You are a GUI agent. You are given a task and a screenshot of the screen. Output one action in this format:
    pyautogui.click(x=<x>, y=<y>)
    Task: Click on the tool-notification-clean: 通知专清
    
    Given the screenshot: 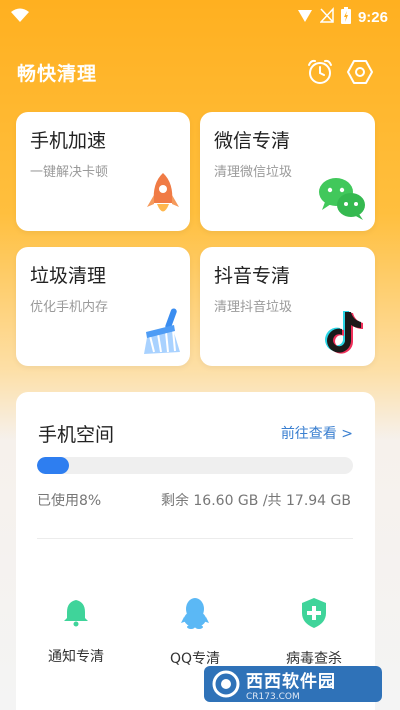 What is the action you would take?
    pyautogui.click(x=76, y=631)
    